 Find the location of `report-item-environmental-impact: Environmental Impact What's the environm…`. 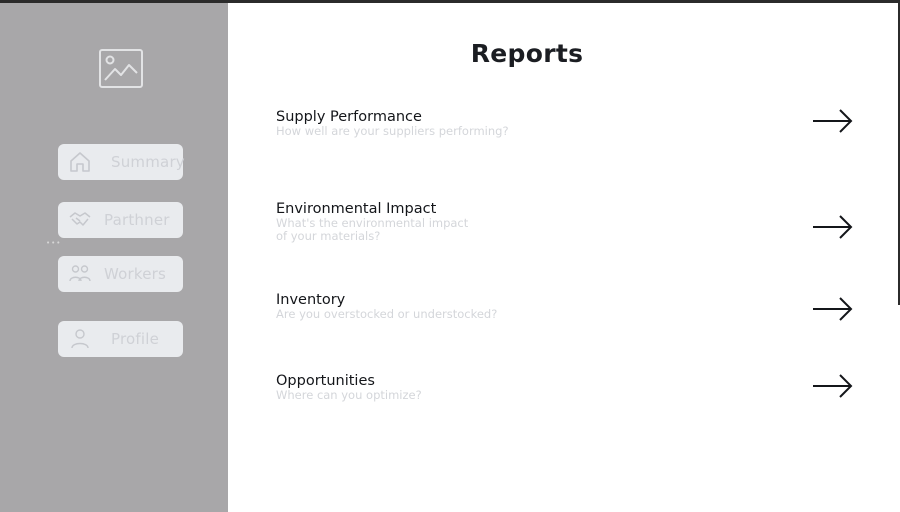

report-item-environmental-impact: Environmental Impact What's the environm… is located at coordinates (564, 222).